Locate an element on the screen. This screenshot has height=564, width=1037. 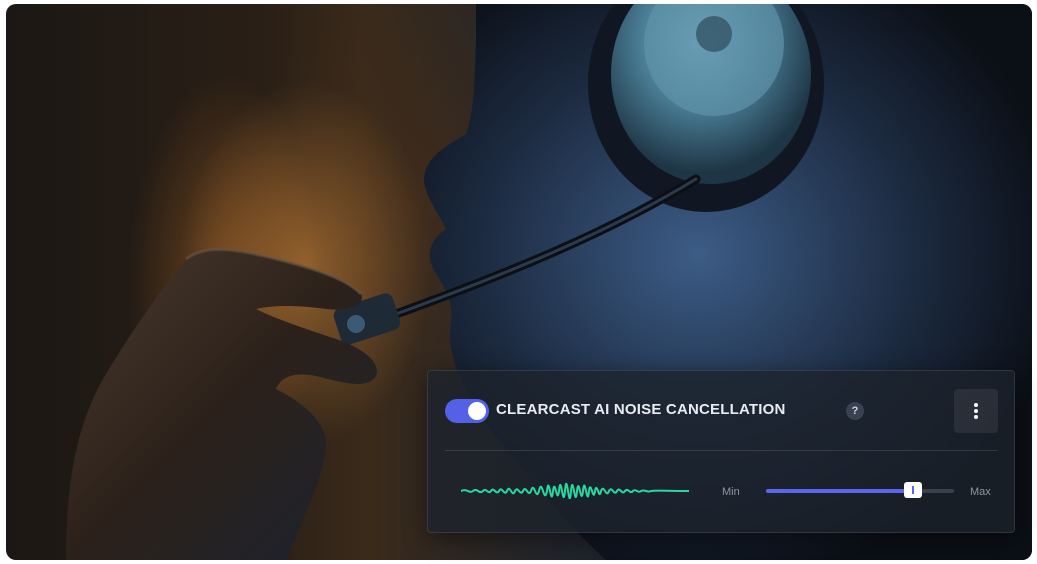
panel-title: CLEARCAST AI NOISE CANCELLATION is located at coordinates (641, 409).